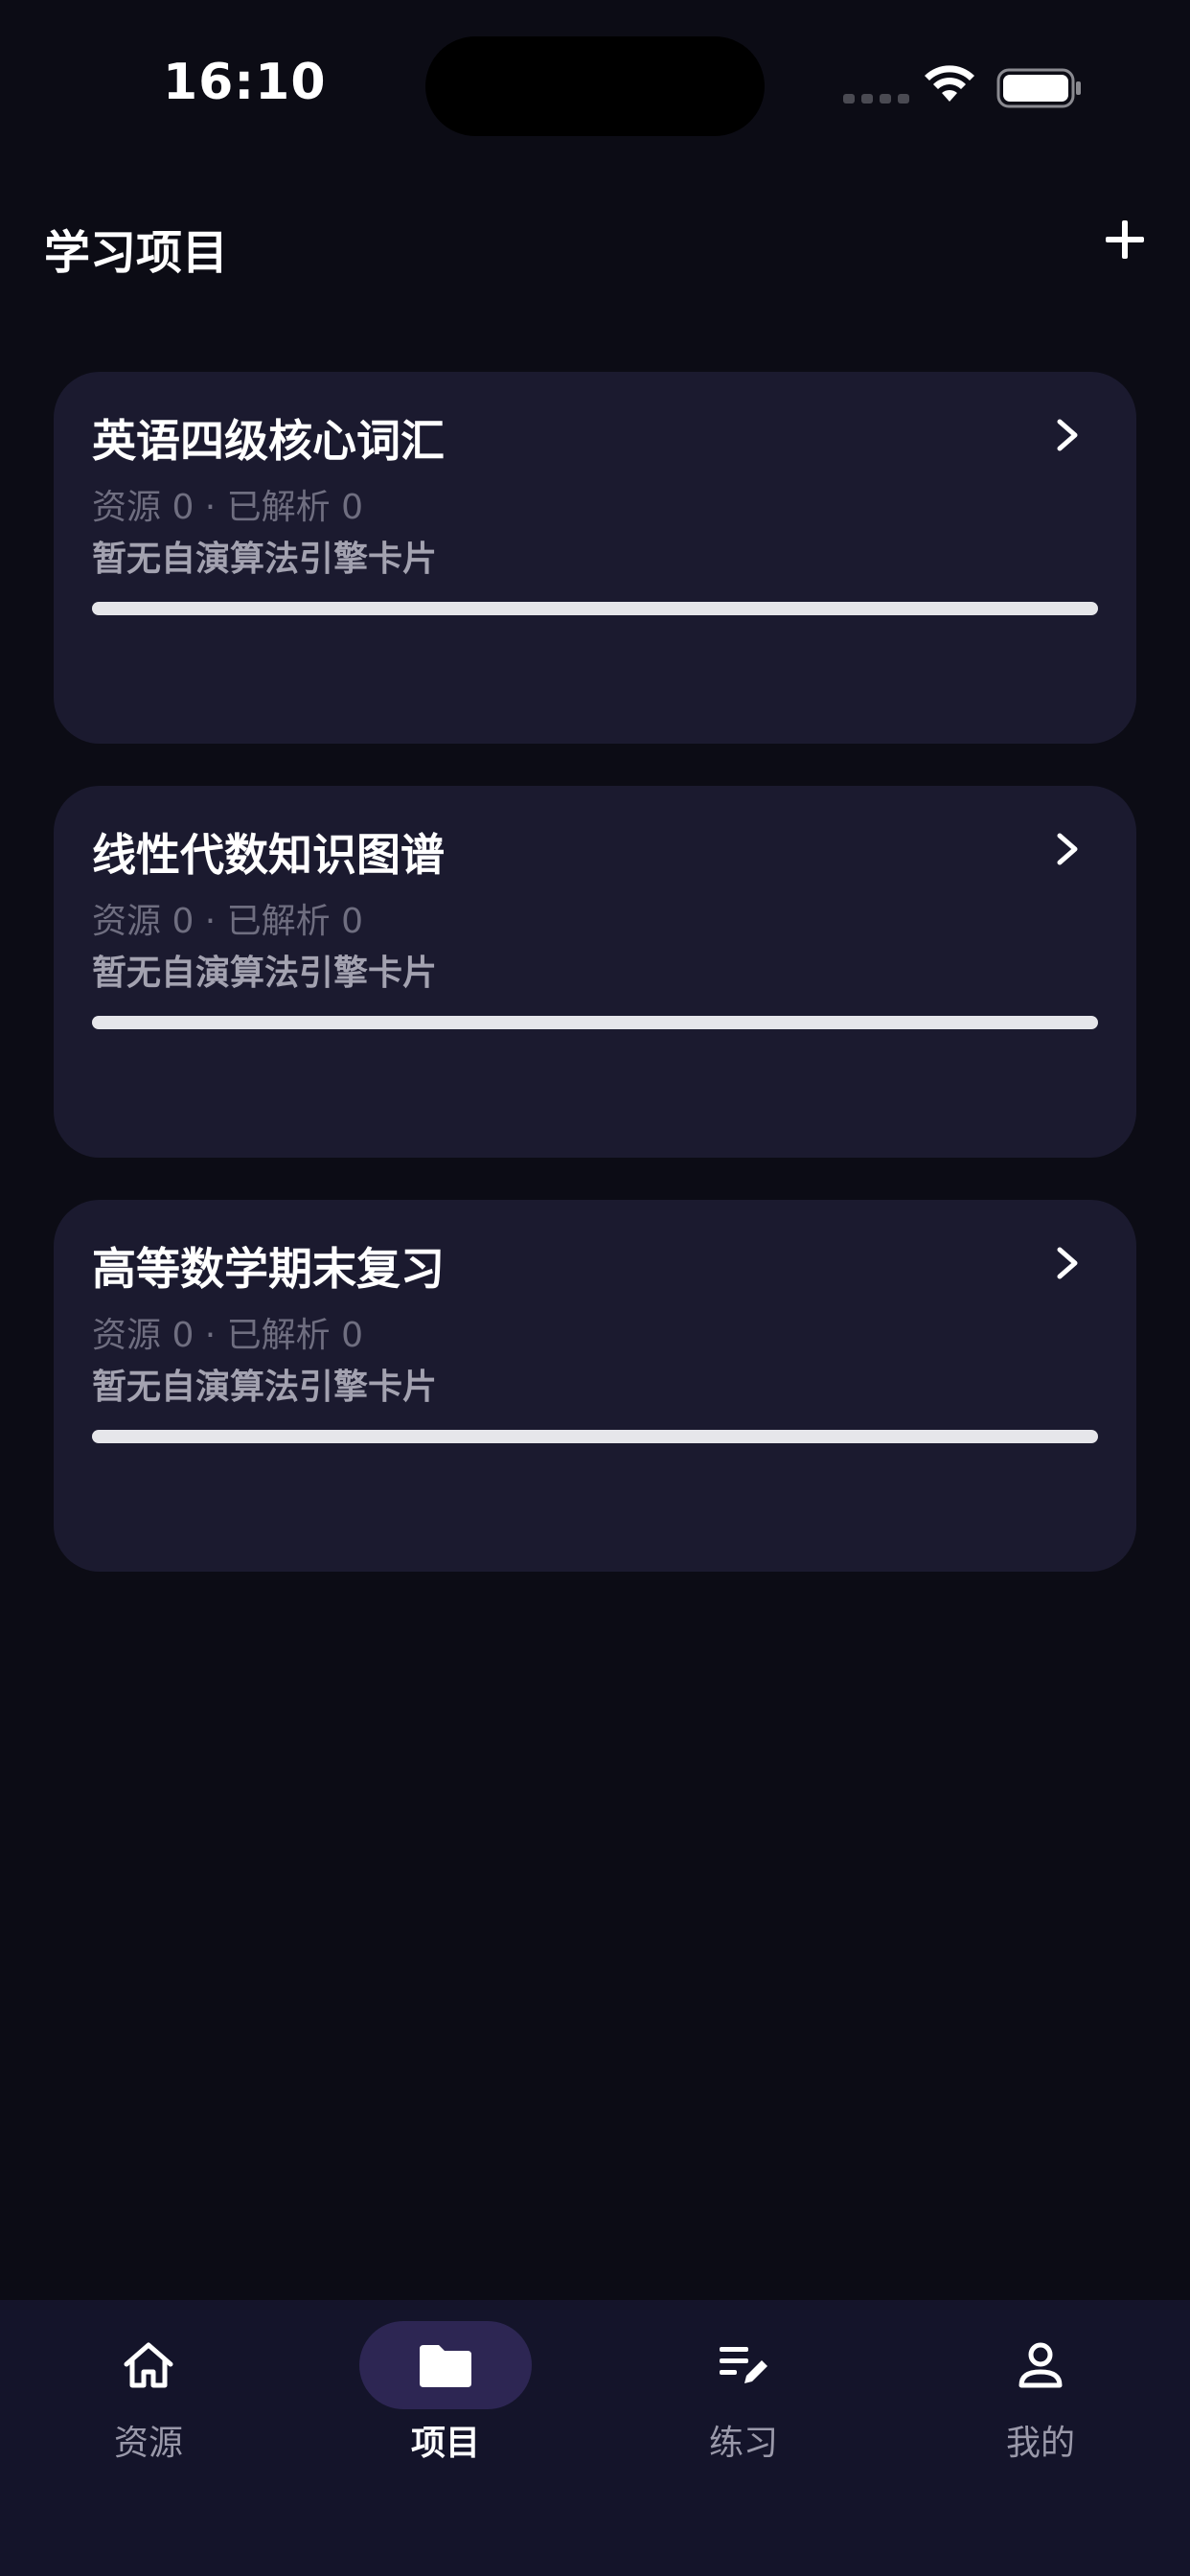  Describe the element at coordinates (1038, 88) in the screenshot. I see `battery-icon` at that location.